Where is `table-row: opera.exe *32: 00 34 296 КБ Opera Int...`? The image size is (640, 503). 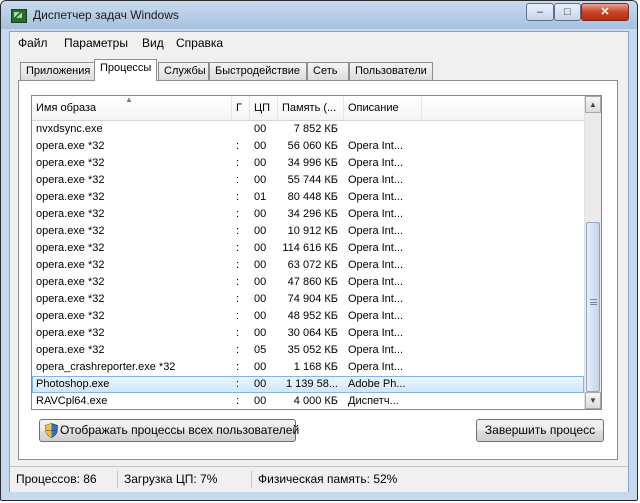 table-row: opera.exe *32: 00 34 296 КБ Opera Int... is located at coordinates (308, 214).